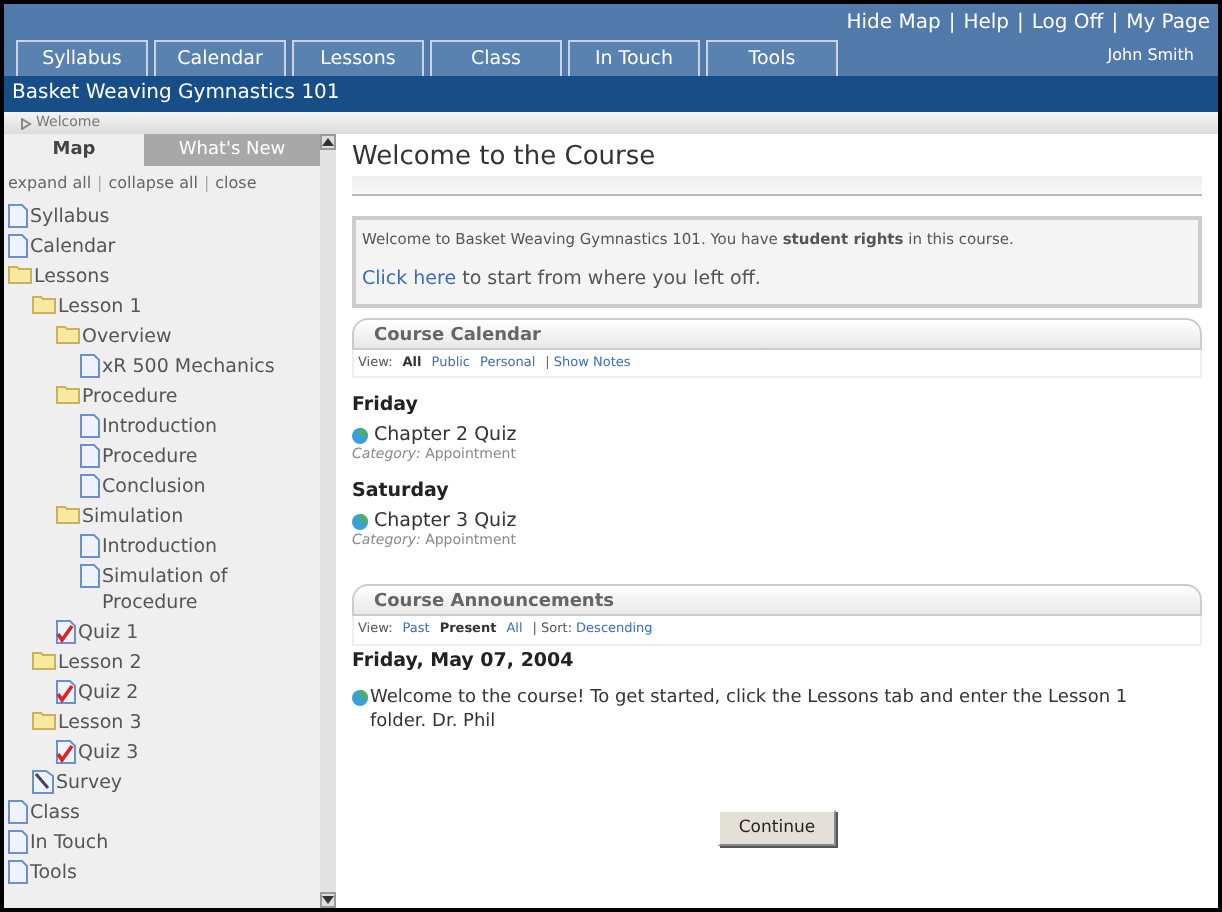  What do you see at coordinates (634, 58) in the screenshot?
I see `nav-tab: In Touch` at bounding box center [634, 58].